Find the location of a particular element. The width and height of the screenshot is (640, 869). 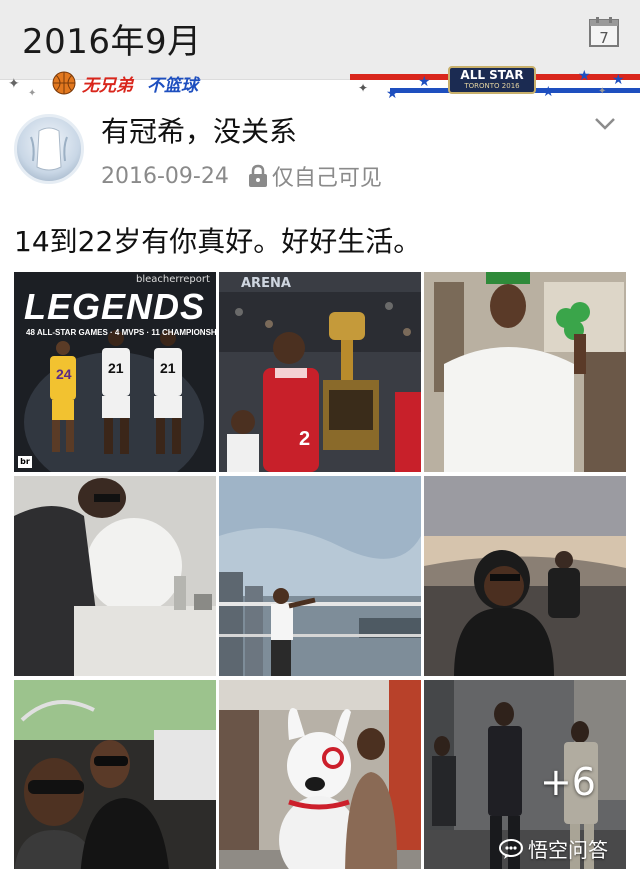

username: 有冠希，没关系 is located at coordinates (199, 130).